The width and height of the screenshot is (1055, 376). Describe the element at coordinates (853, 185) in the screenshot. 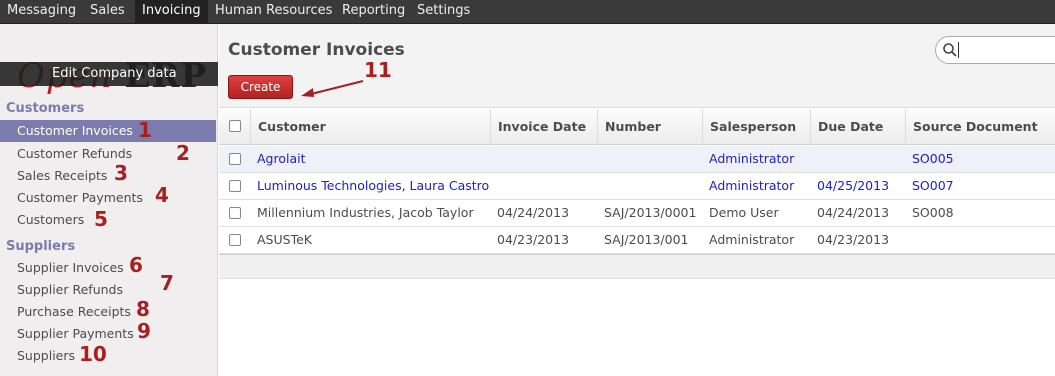

I see `cell-due-date: 04/25/2013` at that location.